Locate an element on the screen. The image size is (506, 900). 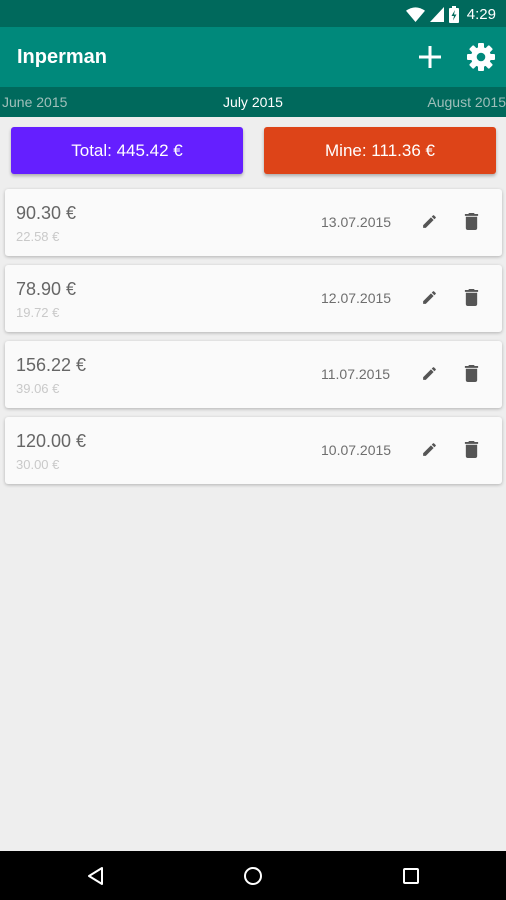
expense-amount: 90.30 € is located at coordinates (46, 213).